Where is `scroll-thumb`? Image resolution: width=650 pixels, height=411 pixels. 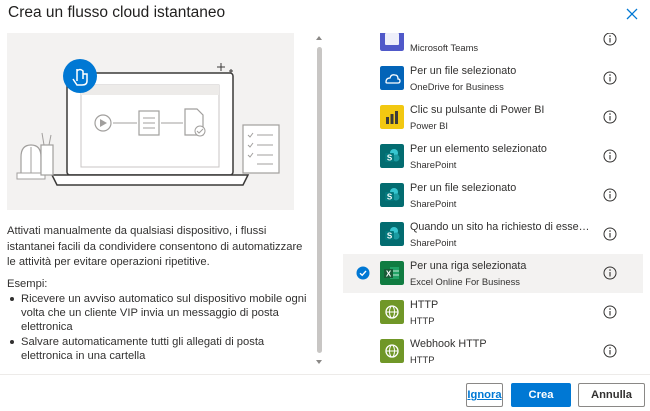 scroll-thumb is located at coordinates (319, 200).